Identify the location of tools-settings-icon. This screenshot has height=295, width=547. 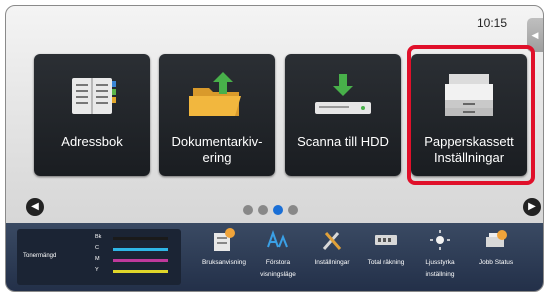
(332, 241).